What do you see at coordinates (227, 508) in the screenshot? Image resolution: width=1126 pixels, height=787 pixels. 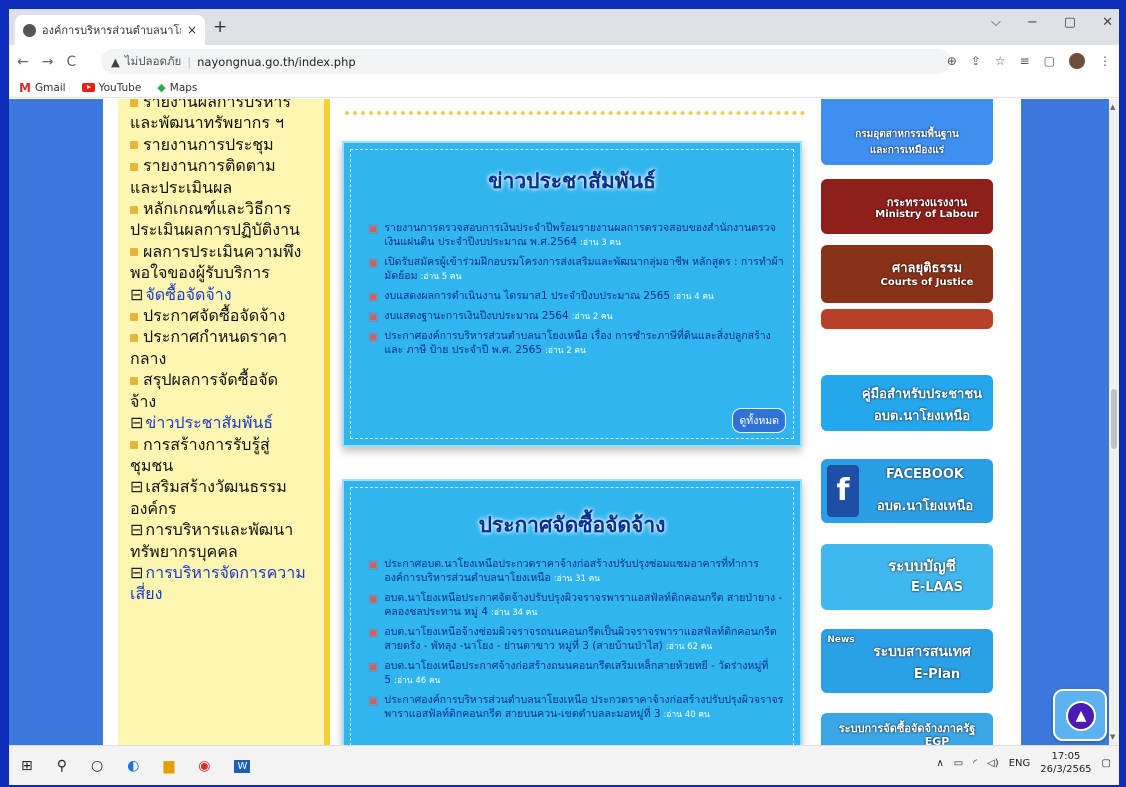 I see `sidebar-menu-item: องค์กร` at bounding box center [227, 508].